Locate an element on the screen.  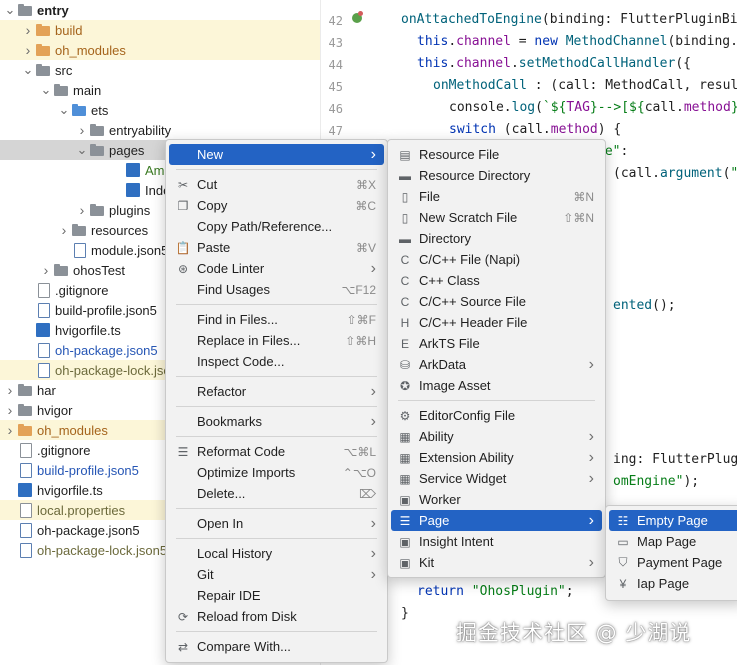
menu-item-worker: ▣ Worker is located at coordinates (496, 499).